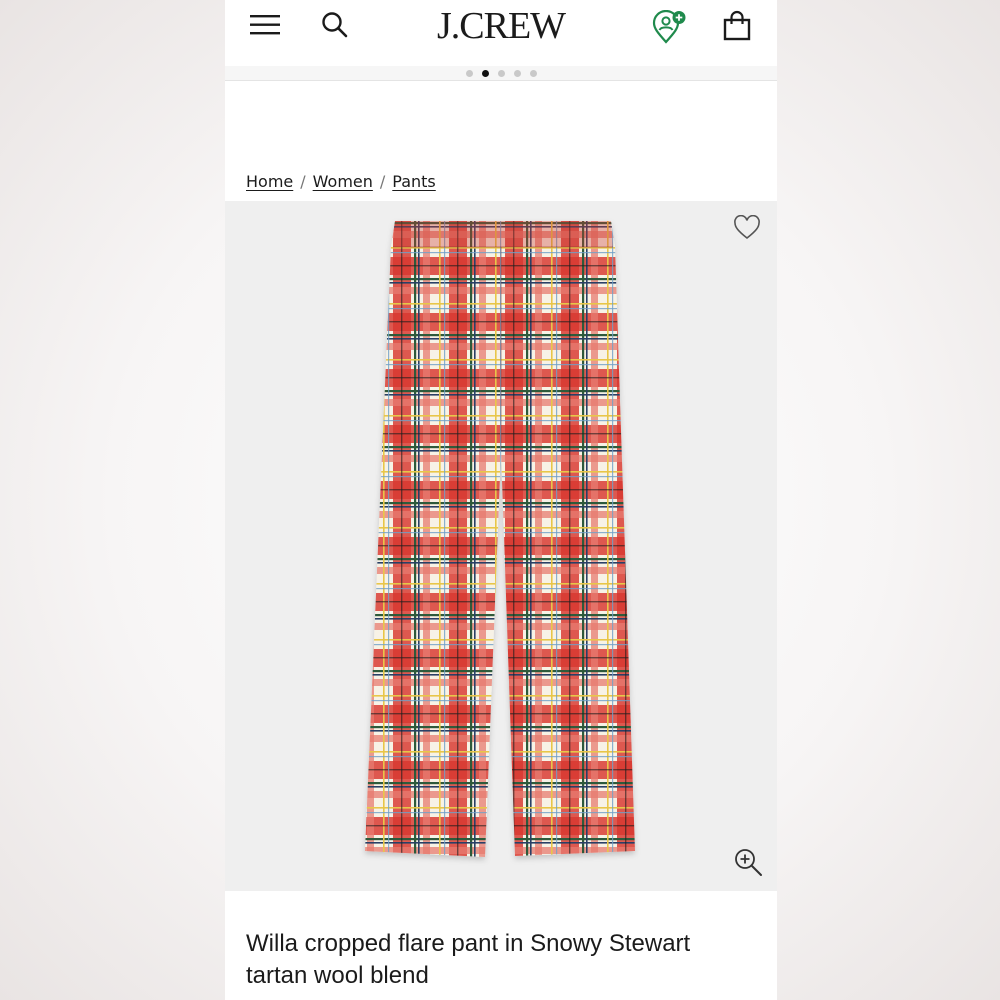  I want to click on rewards-icon, so click(669, 28).